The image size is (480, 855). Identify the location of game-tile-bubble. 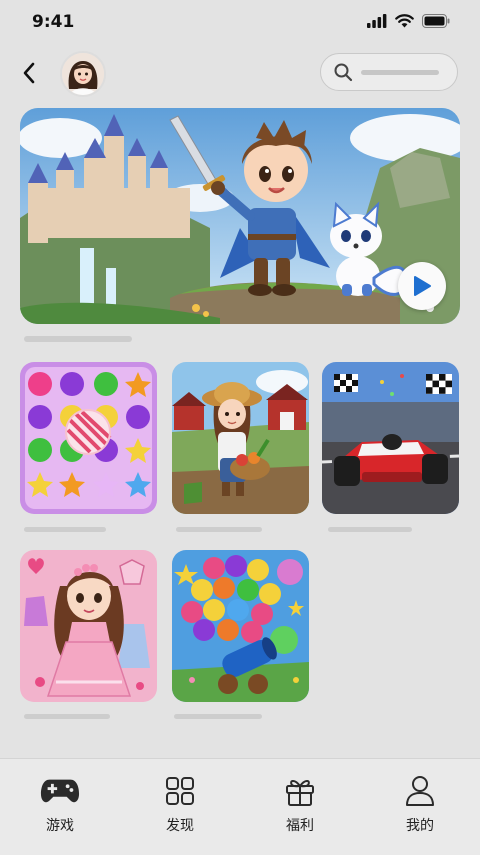
(240, 626).